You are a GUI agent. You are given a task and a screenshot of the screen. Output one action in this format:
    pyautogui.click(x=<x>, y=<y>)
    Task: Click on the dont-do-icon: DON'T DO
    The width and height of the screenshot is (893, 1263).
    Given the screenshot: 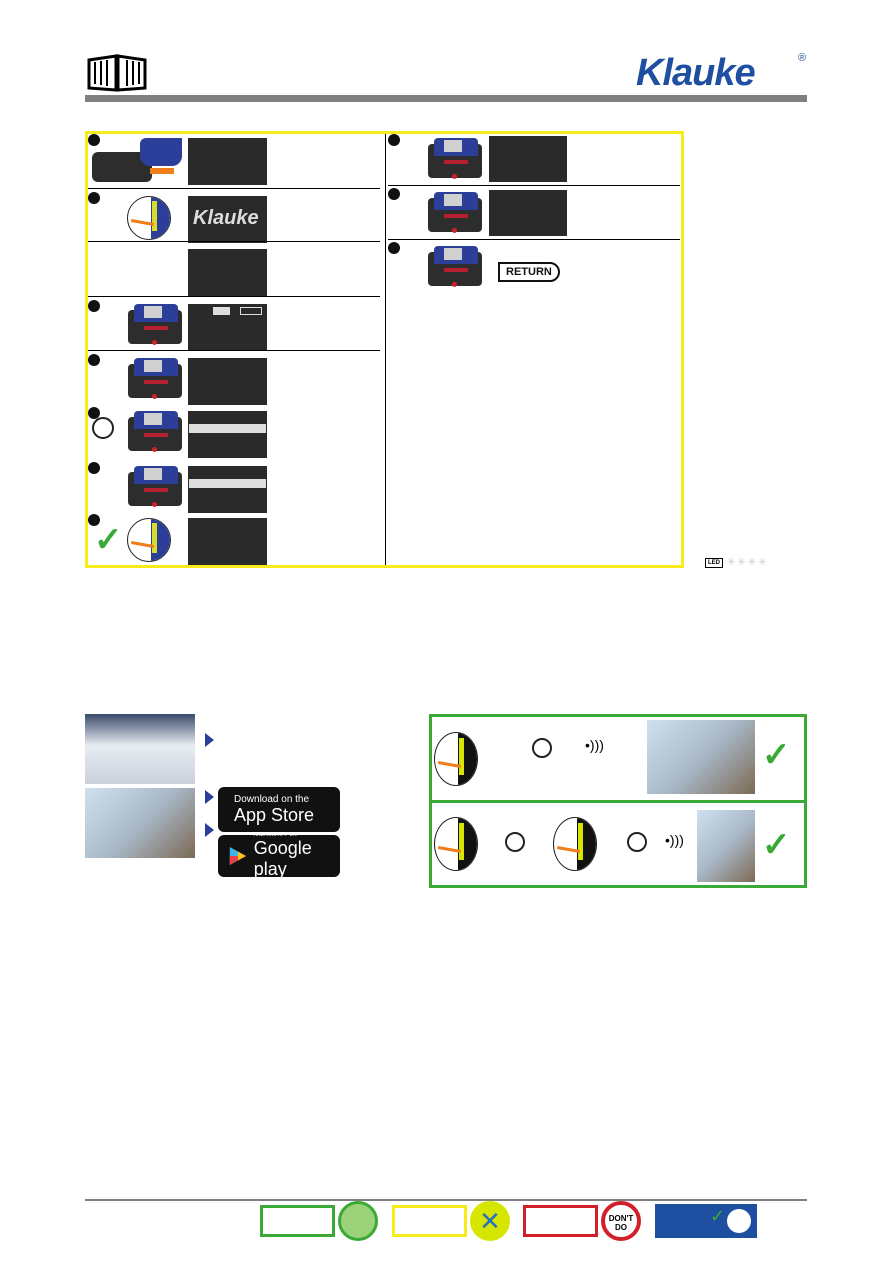 What is the action you would take?
    pyautogui.click(x=621, y=1221)
    